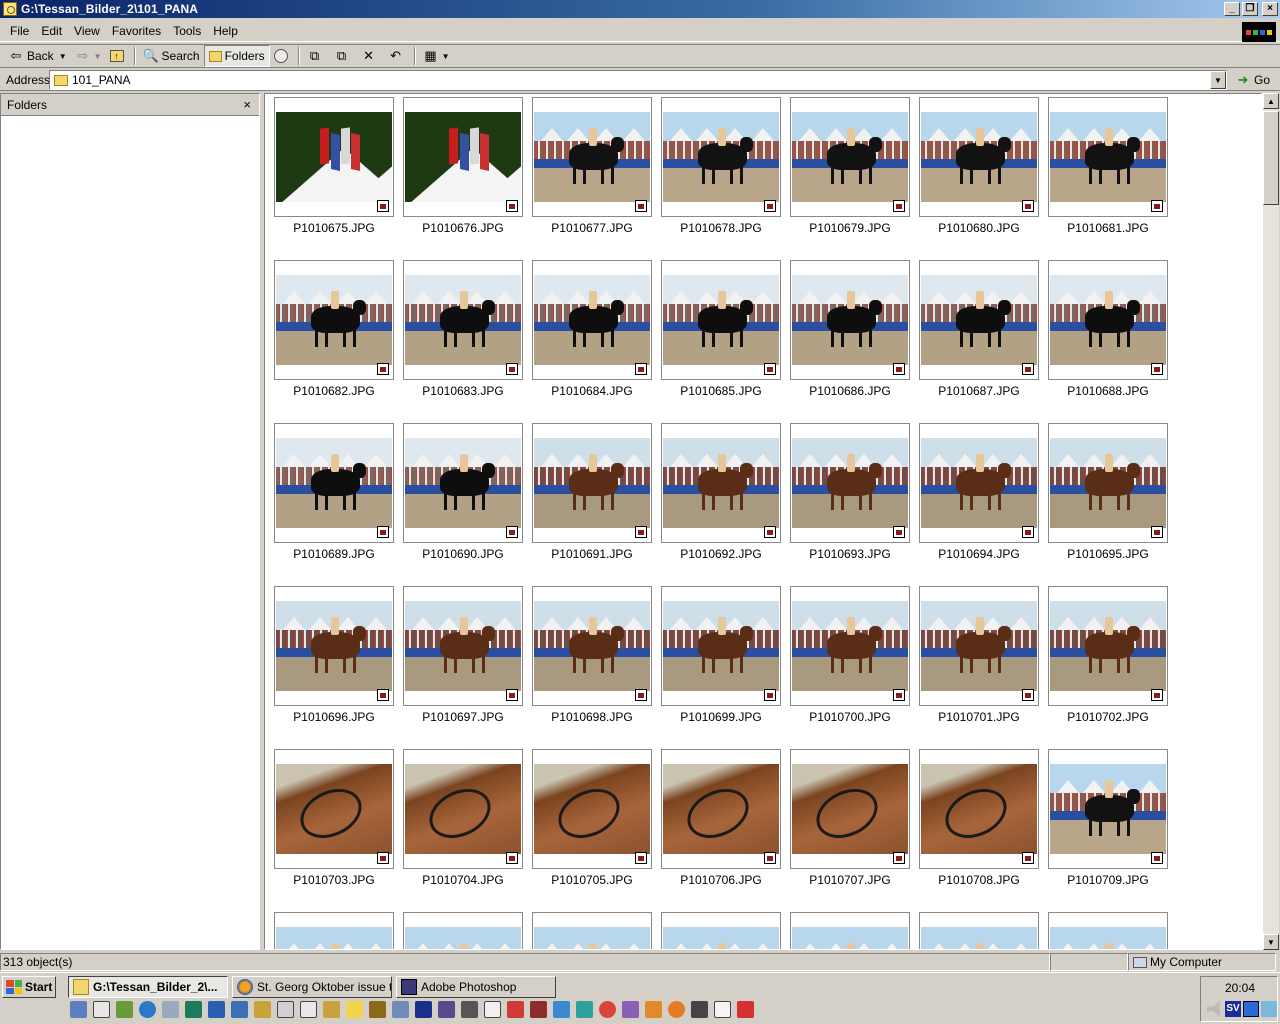 This screenshot has width=1280, height=1024. Describe the element at coordinates (1213, 1009) in the screenshot. I see `volume-icon` at that location.